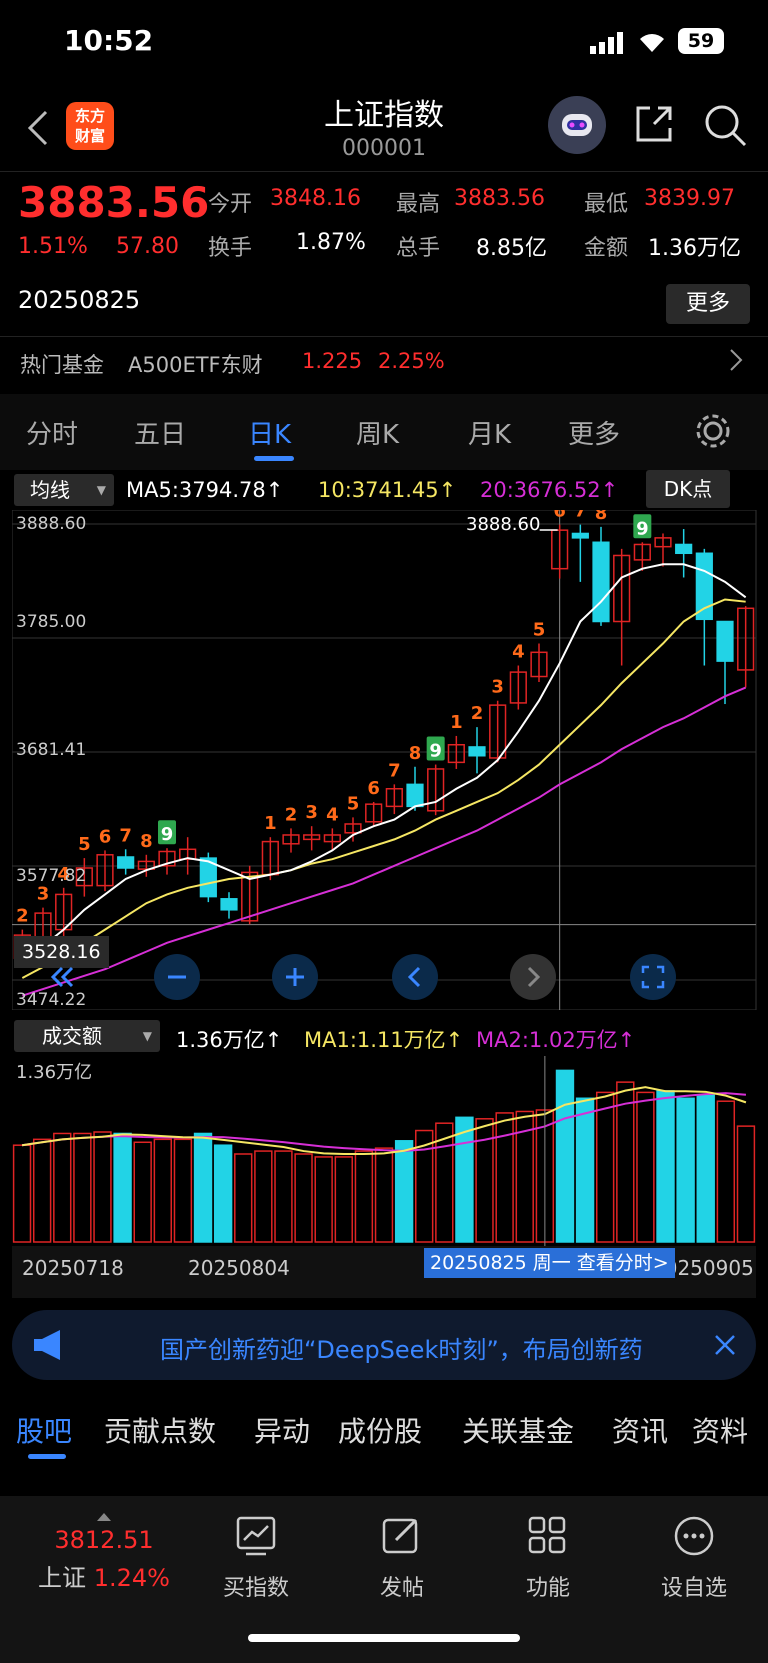  I want to click on tab-weekly-k: 周K, so click(377, 432).